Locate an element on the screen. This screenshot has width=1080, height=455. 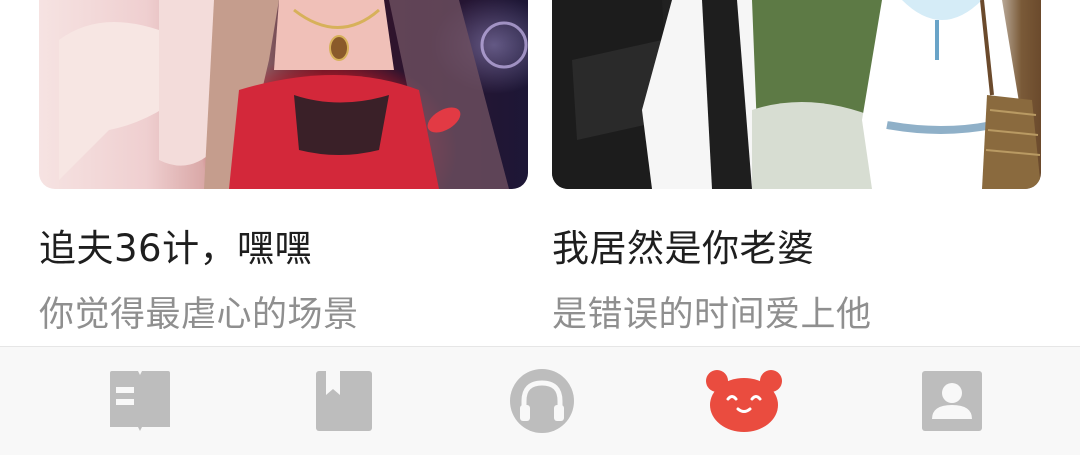
bear-face-icon is located at coordinates (744, 401).